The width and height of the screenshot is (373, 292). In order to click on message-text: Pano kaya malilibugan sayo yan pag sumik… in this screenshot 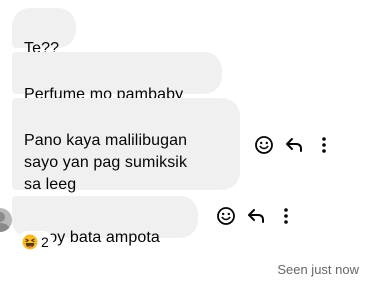, I will do `click(106, 162)`.